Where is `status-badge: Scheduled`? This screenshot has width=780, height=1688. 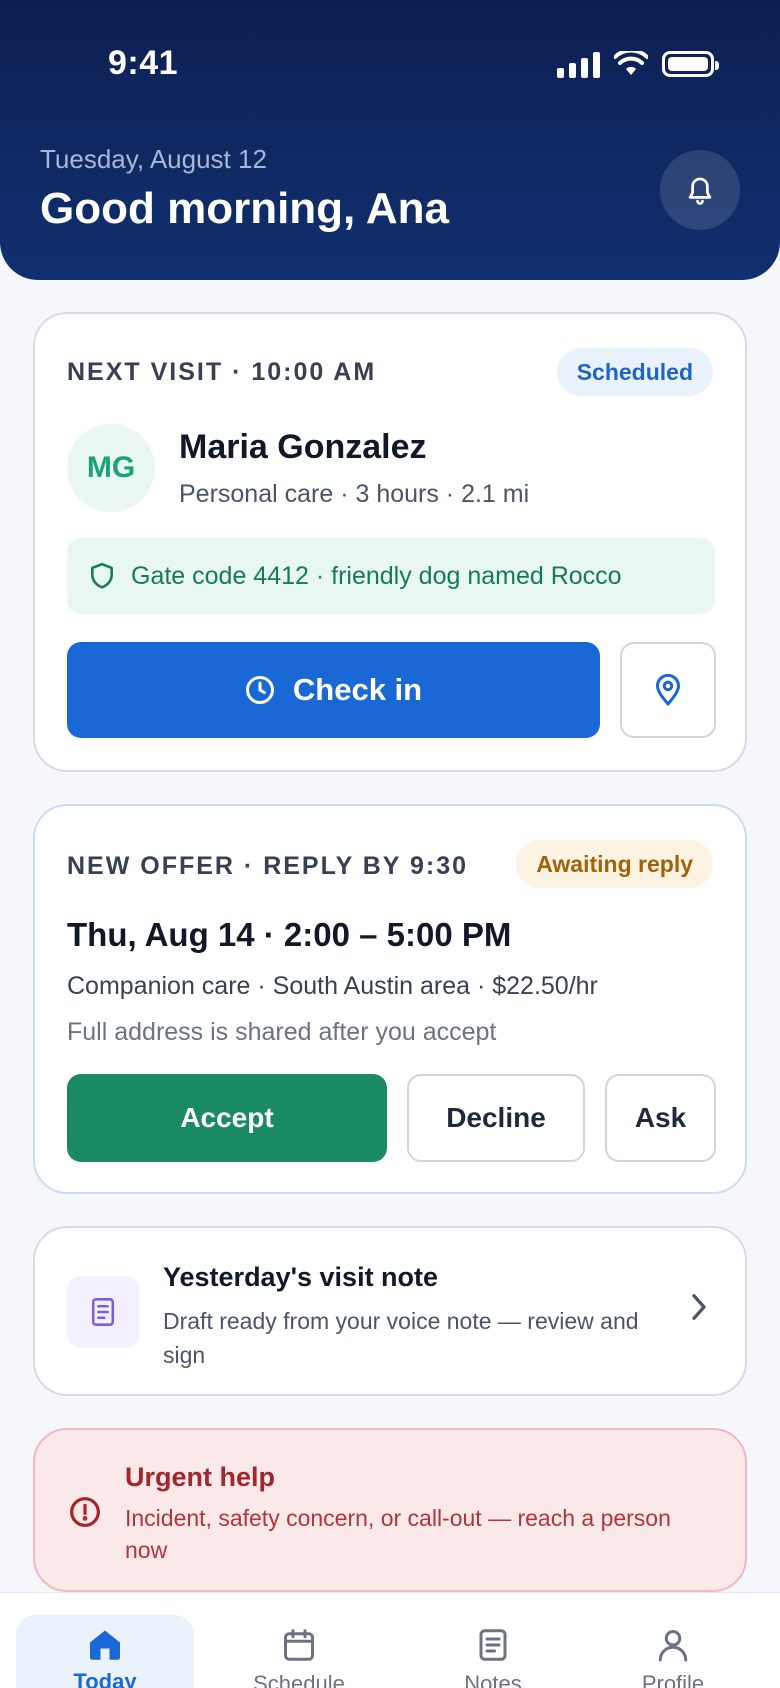 status-badge: Scheduled is located at coordinates (634, 372).